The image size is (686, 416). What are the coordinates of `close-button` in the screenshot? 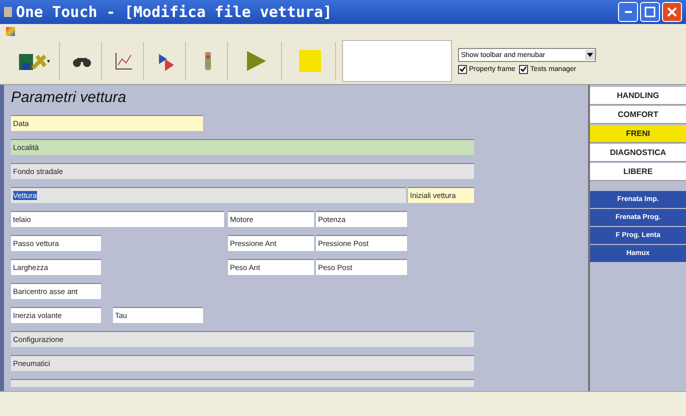 It's located at (672, 12).